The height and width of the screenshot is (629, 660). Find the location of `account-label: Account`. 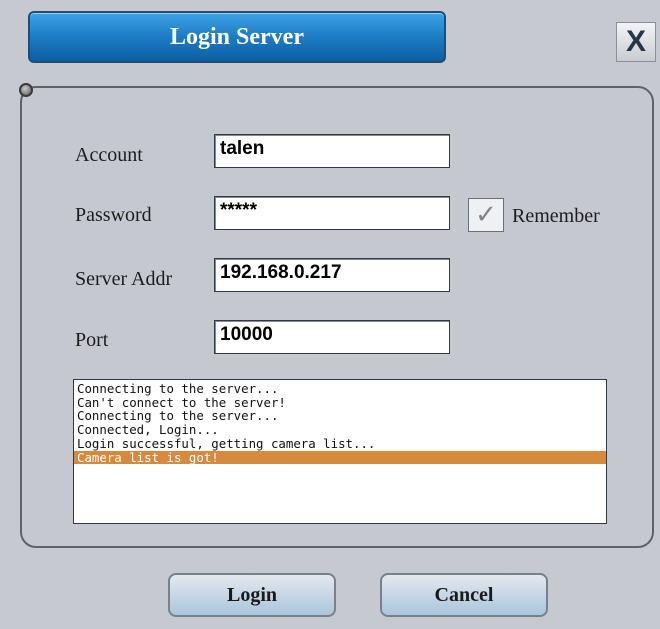

account-label: Account is located at coordinates (109, 155).